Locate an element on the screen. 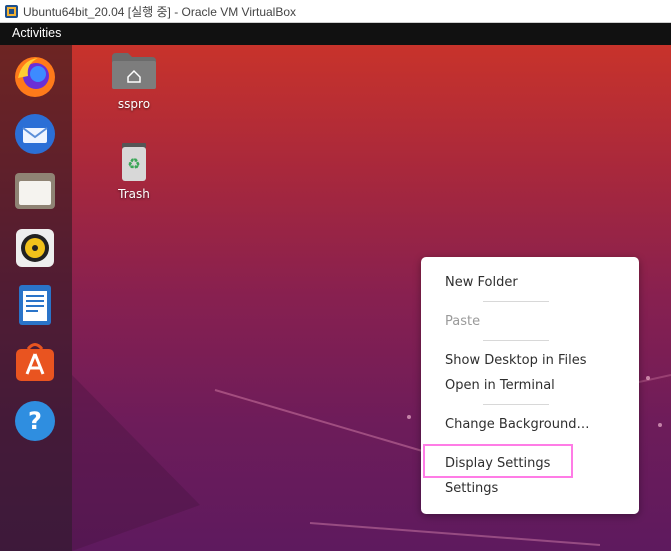 Image resolution: width=671 pixels, height=551 pixels. software-icon is located at coordinates (35, 362).